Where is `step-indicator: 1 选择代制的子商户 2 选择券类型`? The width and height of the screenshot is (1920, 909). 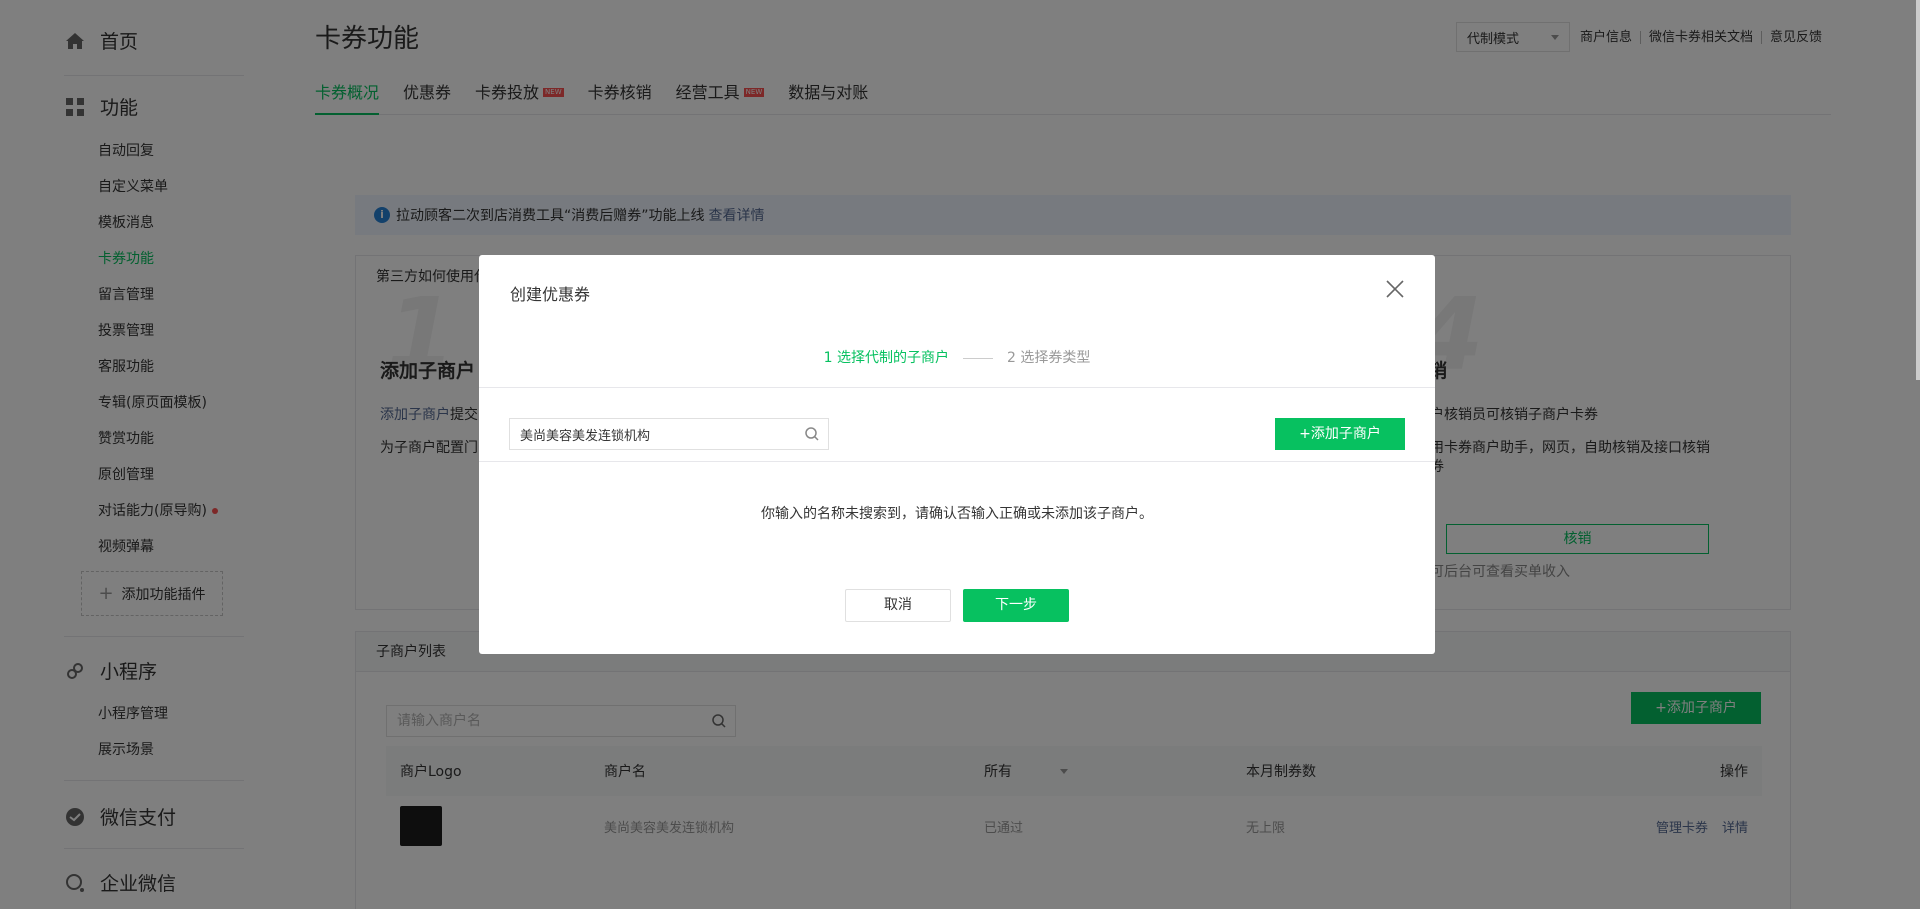 step-indicator: 1 选择代制的子商户 2 选择券类型 is located at coordinates (957, 357).